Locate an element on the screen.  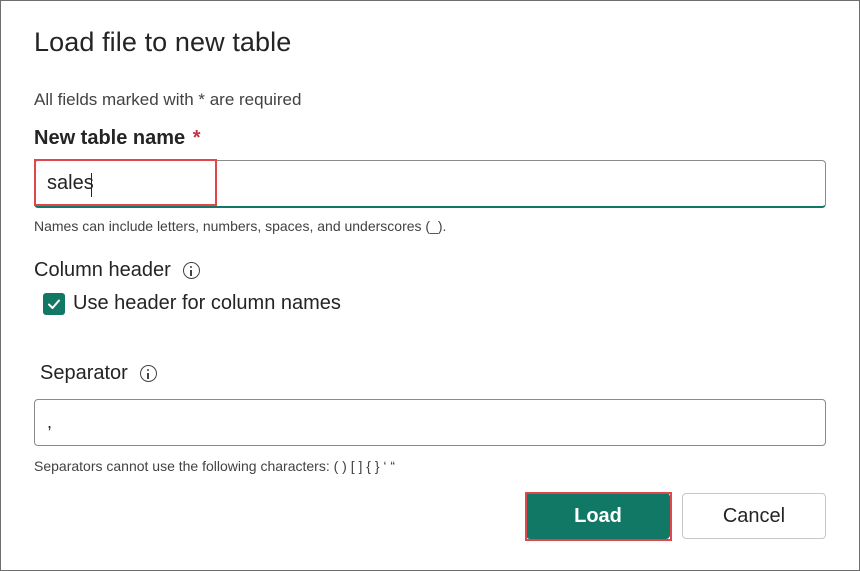
separator-label: Separator is located at coordinates (98, 373).